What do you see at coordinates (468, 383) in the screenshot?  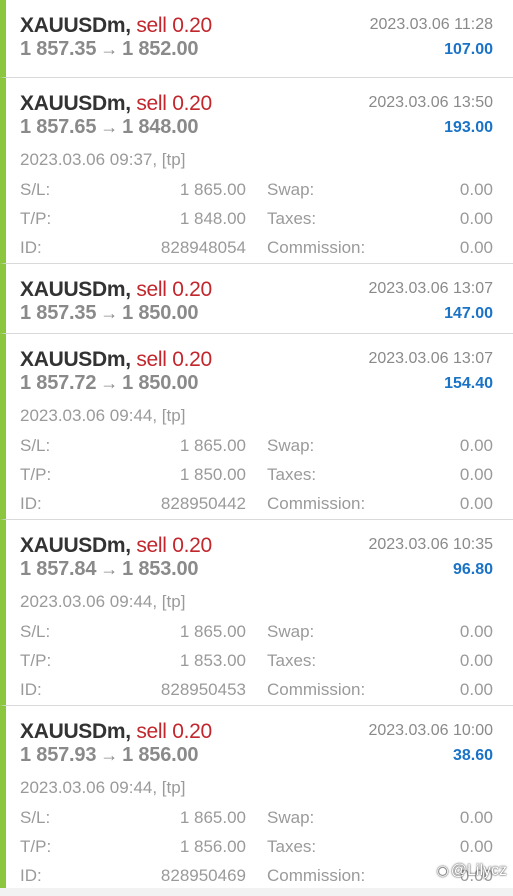 I see `profit-value: 154.40` at bounding box center [468, 383].